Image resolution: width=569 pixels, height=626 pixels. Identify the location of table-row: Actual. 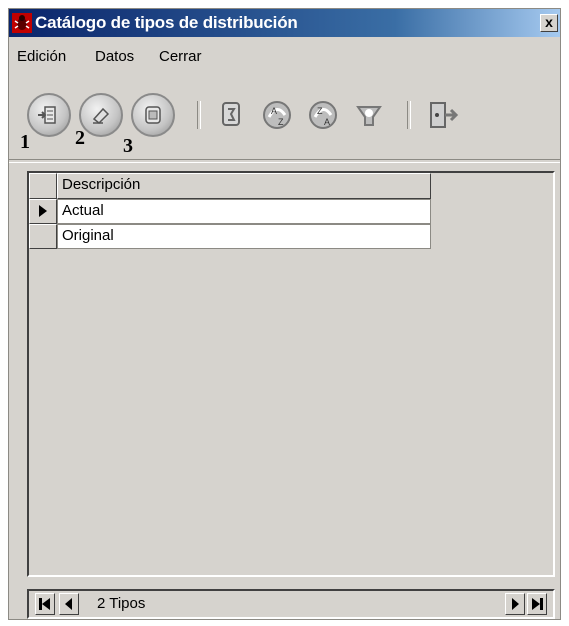
(244, 211).